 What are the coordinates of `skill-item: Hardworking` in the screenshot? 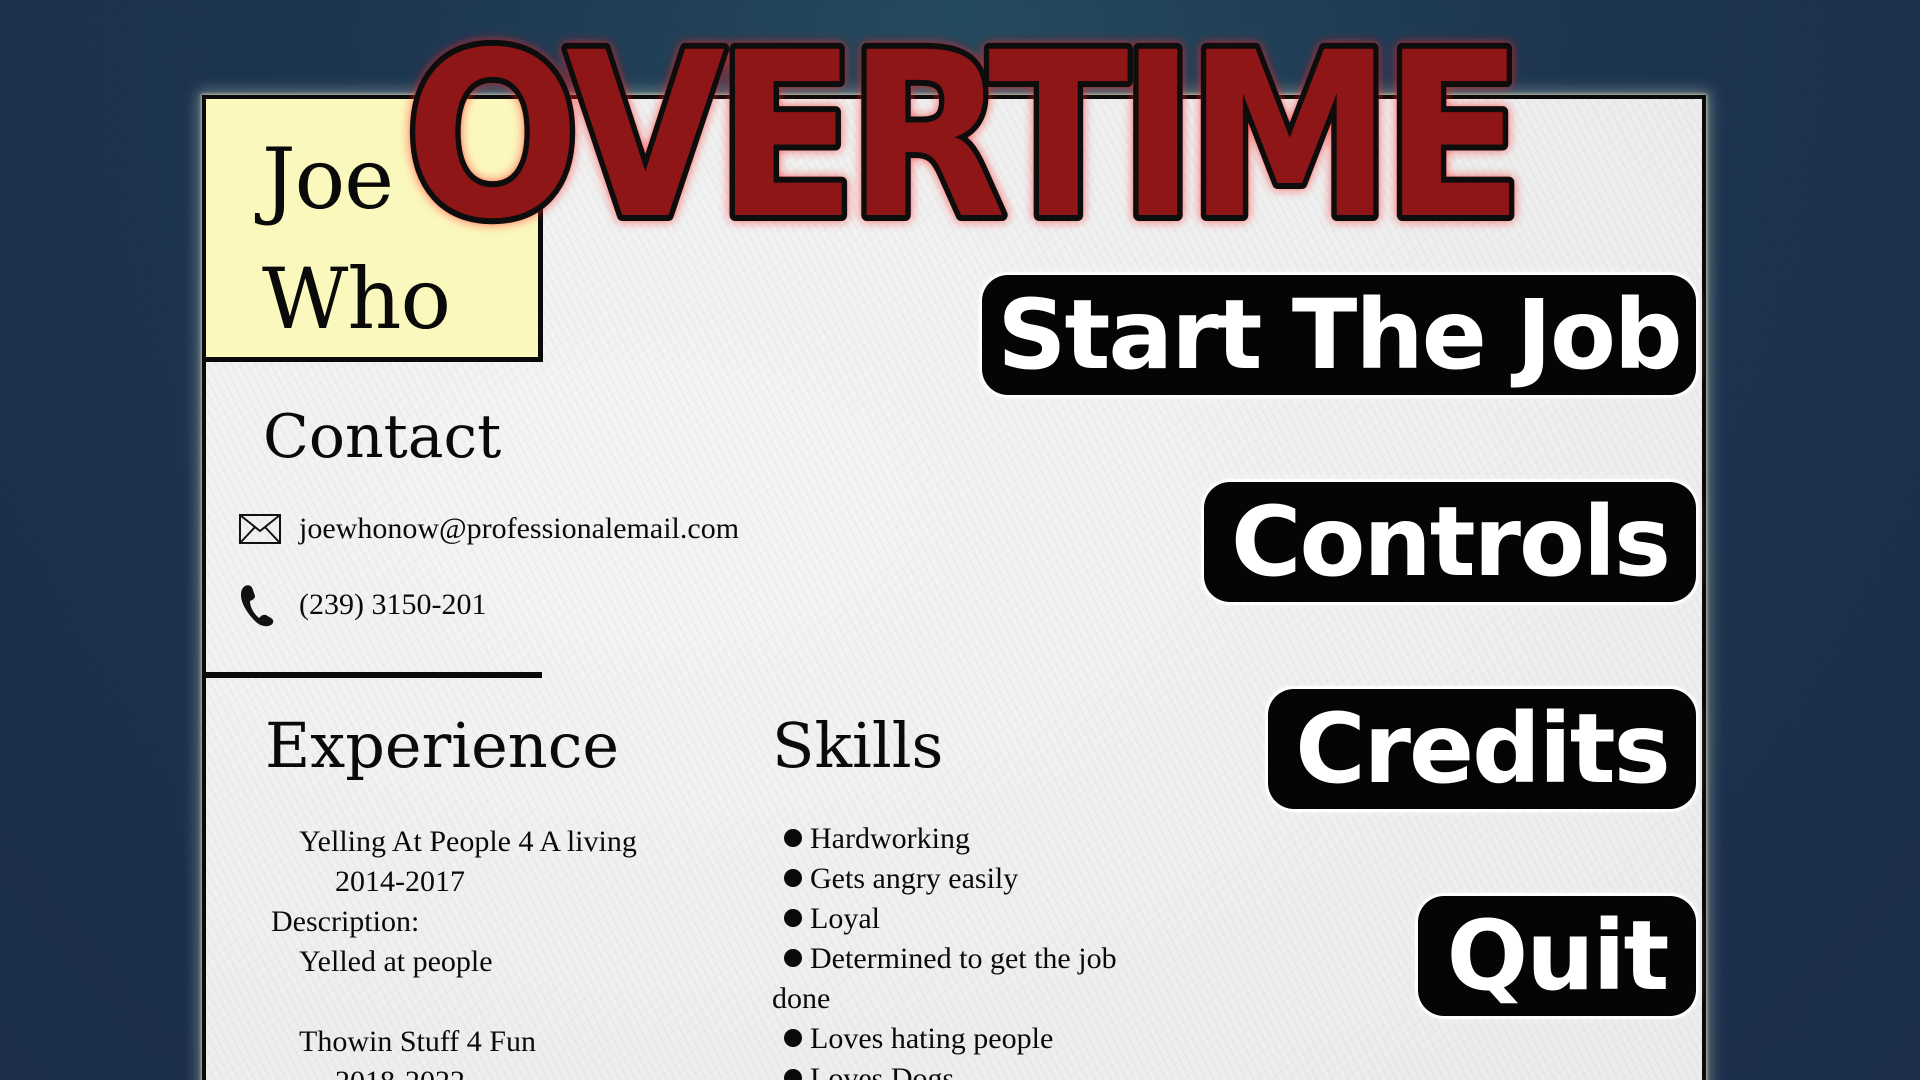 It's located at (952, 839).